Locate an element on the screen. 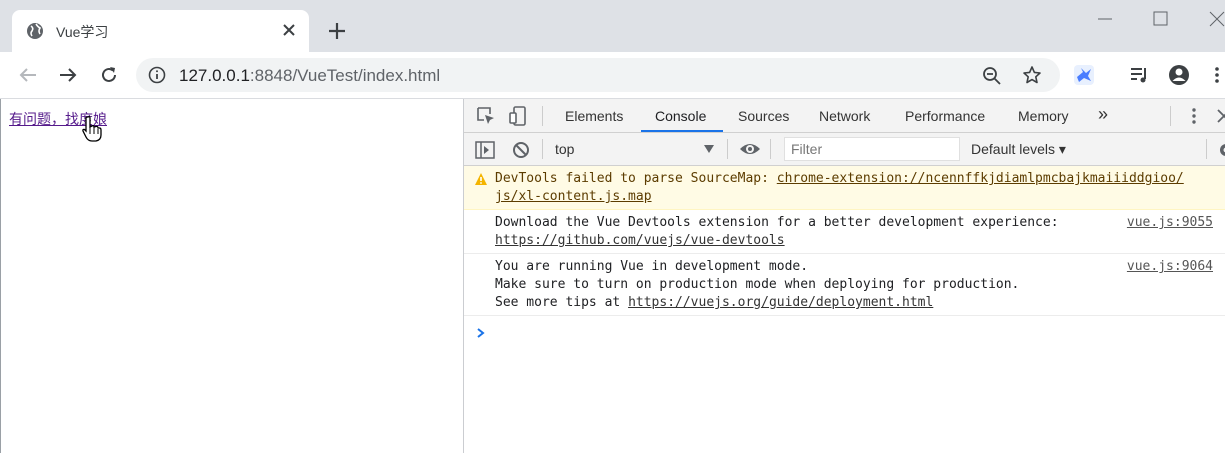 Image resolution: width=1225 pixels, height=453 pixels. menu-icon is located at coordinates (1215, 75).